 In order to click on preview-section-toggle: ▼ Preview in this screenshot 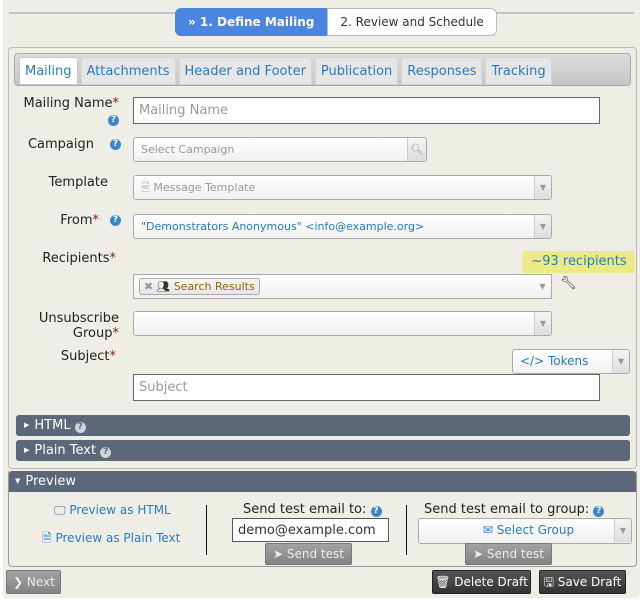, I will do `click(322, 481)`.